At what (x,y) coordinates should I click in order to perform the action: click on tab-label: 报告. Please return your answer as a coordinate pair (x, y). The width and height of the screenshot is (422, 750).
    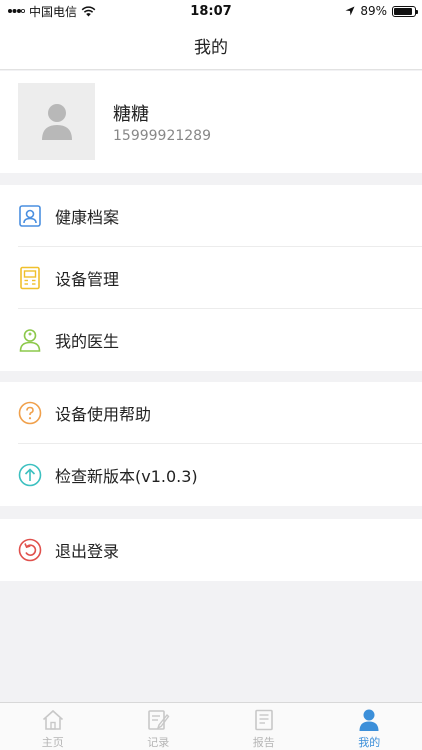
    Looking at the image, I should click on (263, 742).